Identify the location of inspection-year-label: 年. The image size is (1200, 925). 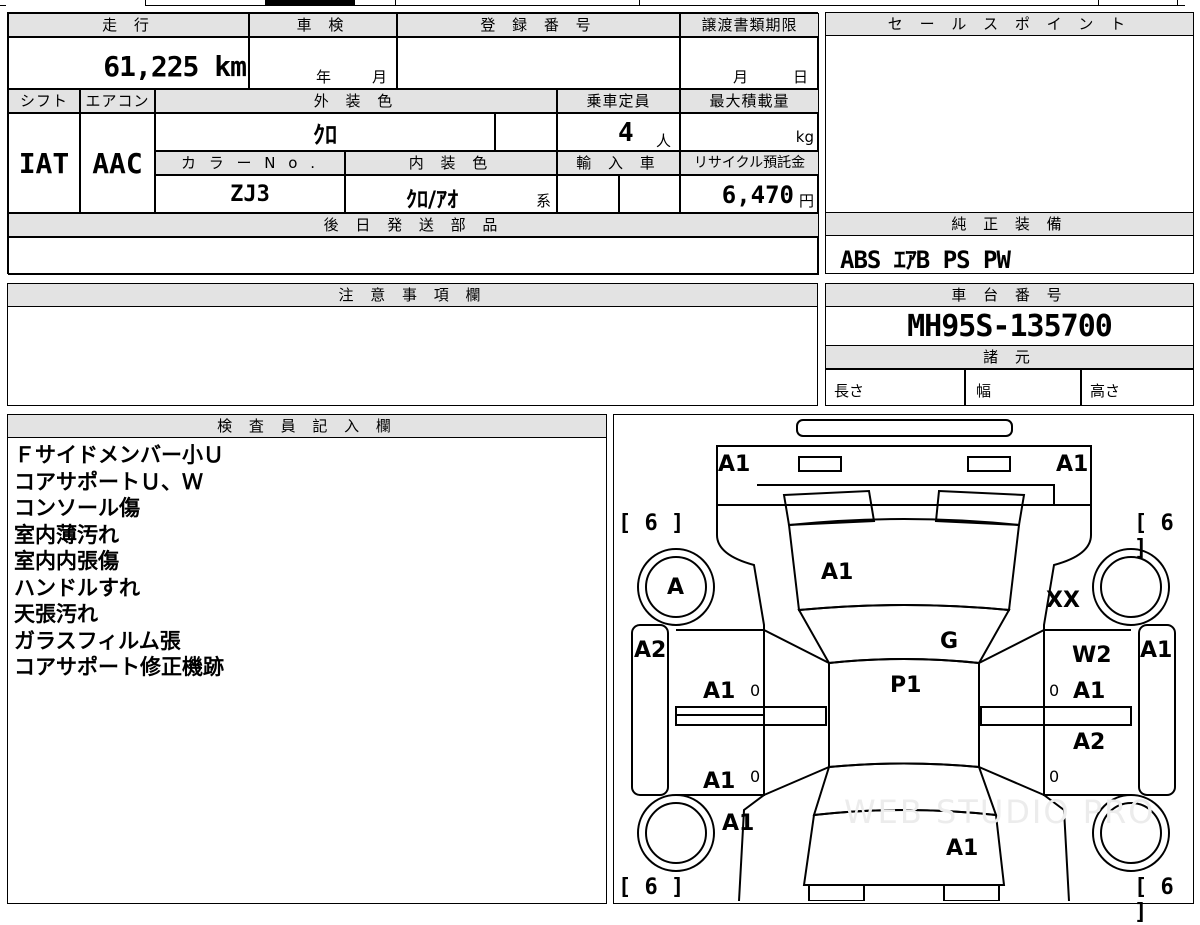
(324, 77).